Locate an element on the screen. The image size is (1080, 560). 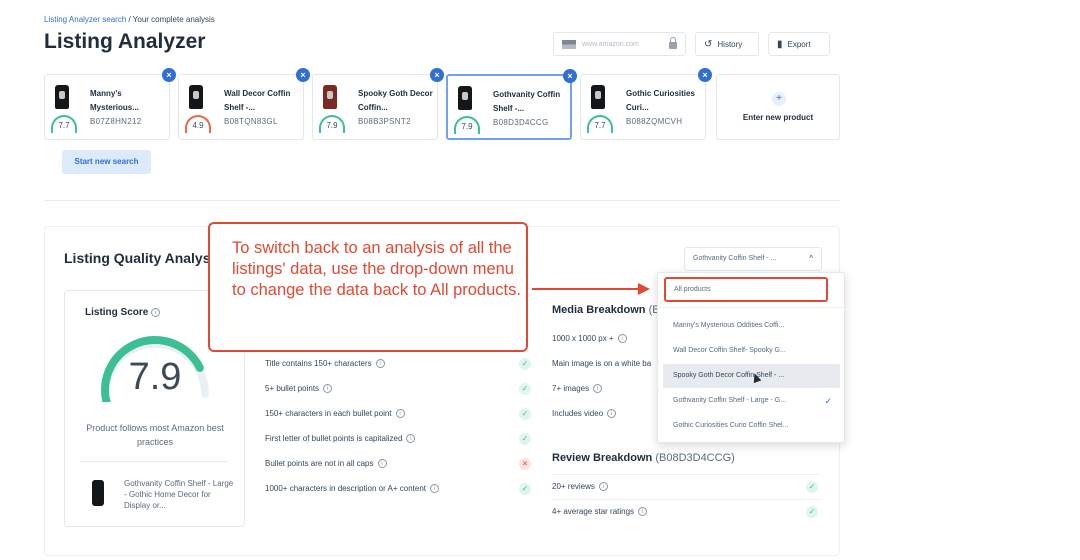
export-button: ▮ Export is located at coordinates (799, 44).